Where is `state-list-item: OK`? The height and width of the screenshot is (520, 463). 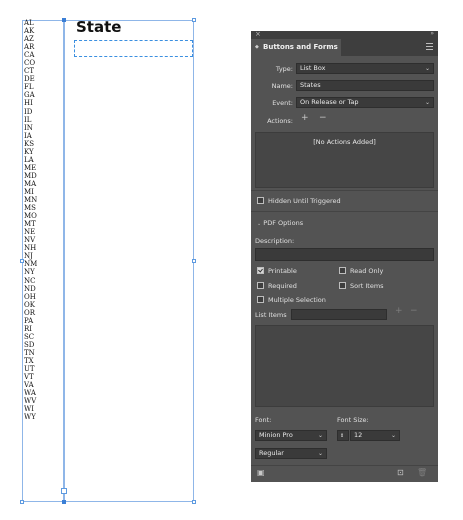 state-list-item: OK is located at coordinates (29, 304).